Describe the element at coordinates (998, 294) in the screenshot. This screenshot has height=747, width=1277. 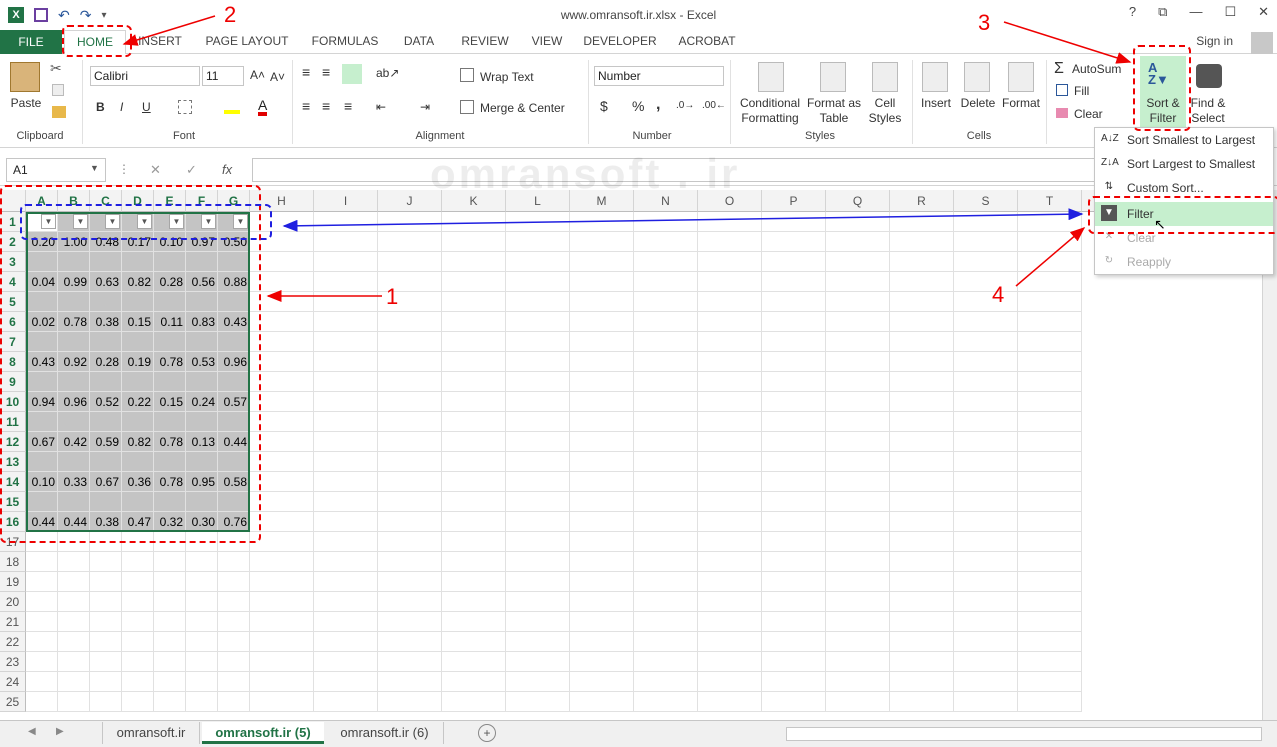
I see `annotation-number-4: 4` at that location.